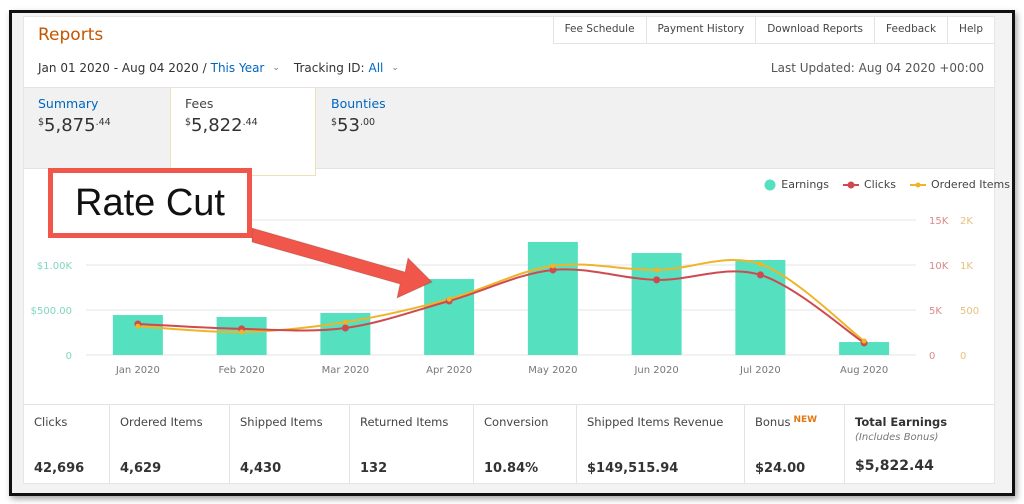  I want to click on arrow-shape, so click(342, 263).